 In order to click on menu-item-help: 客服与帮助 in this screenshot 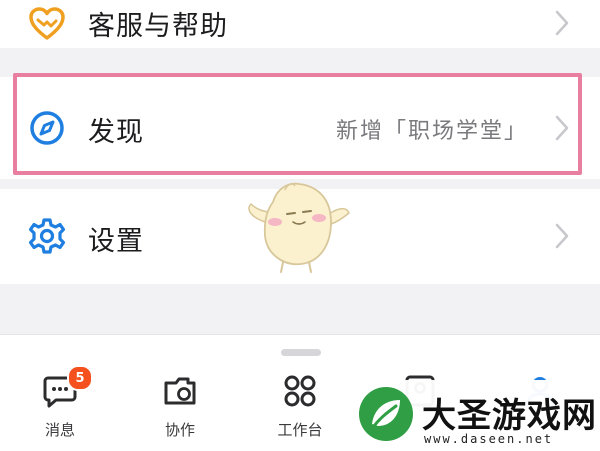, I will do `click(300, 24)`.